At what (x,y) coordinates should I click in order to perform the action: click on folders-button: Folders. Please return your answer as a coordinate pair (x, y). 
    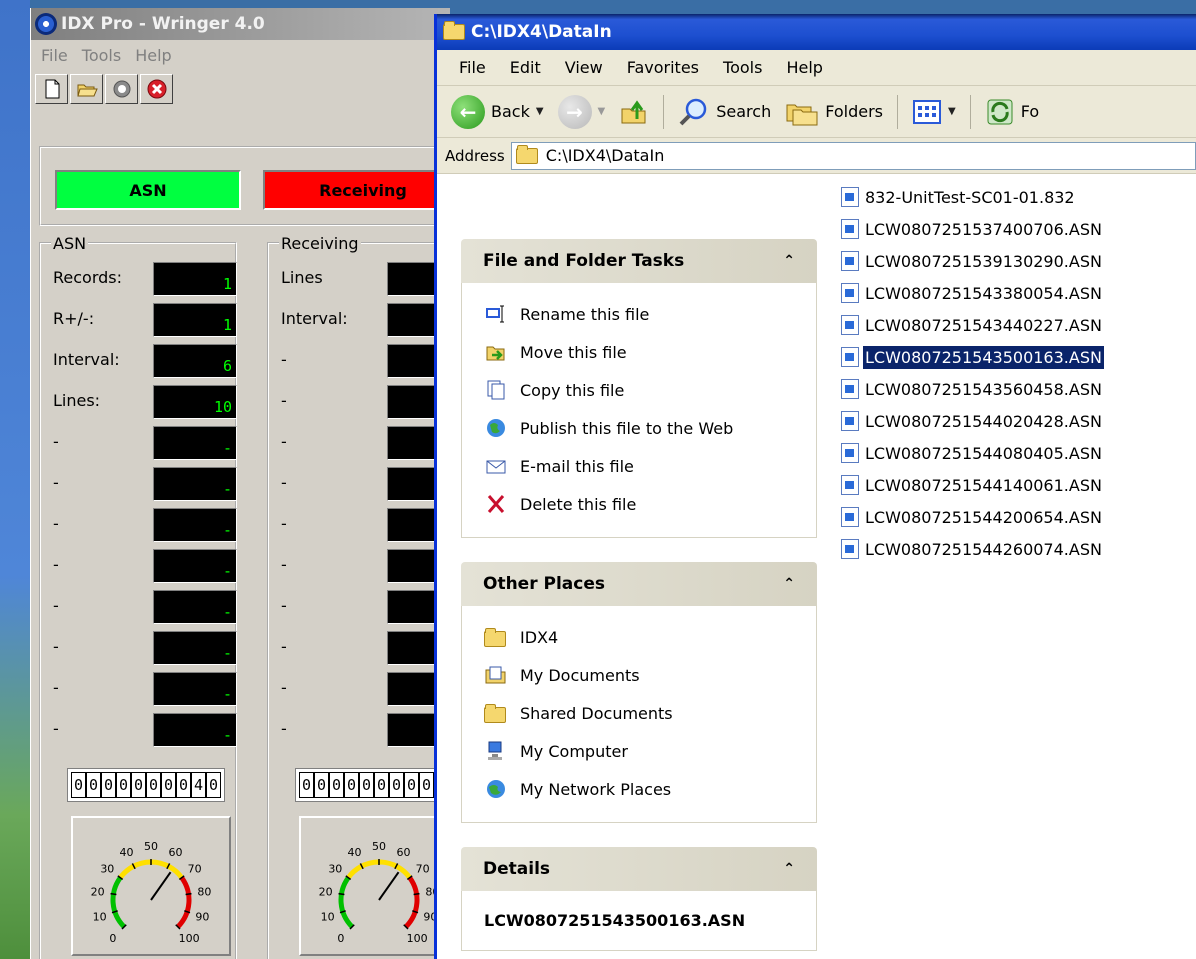
    Looking at the image, I should click on (834, 112).